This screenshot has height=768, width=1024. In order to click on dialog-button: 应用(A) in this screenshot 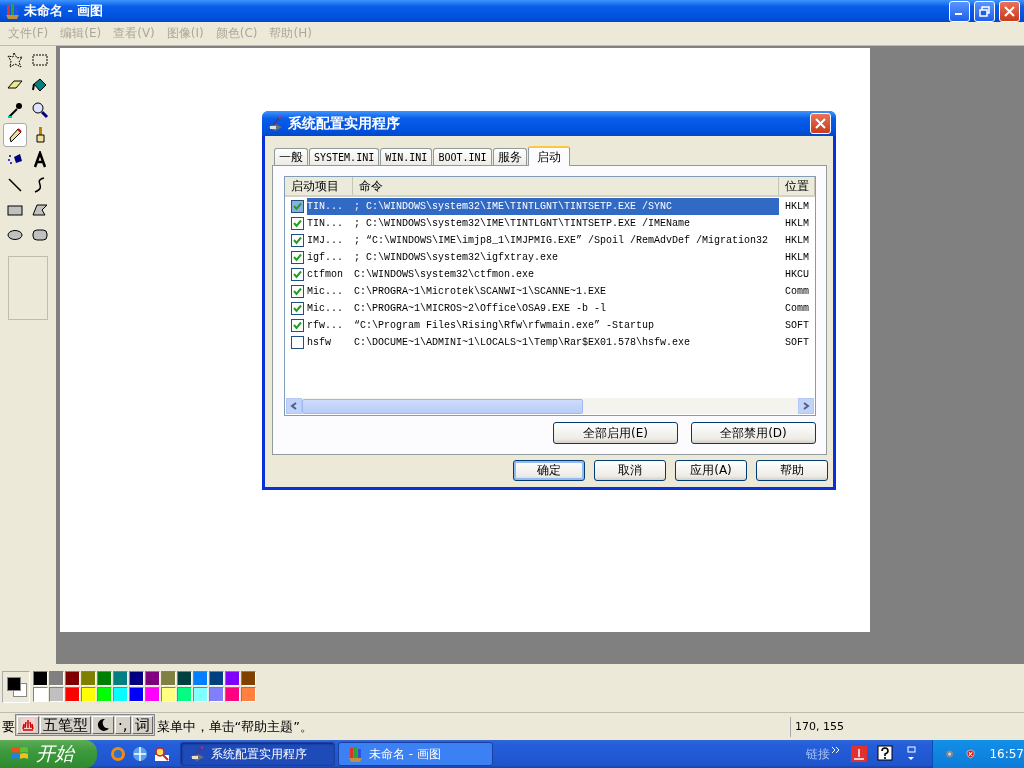, I will do `click(711, 470)`.